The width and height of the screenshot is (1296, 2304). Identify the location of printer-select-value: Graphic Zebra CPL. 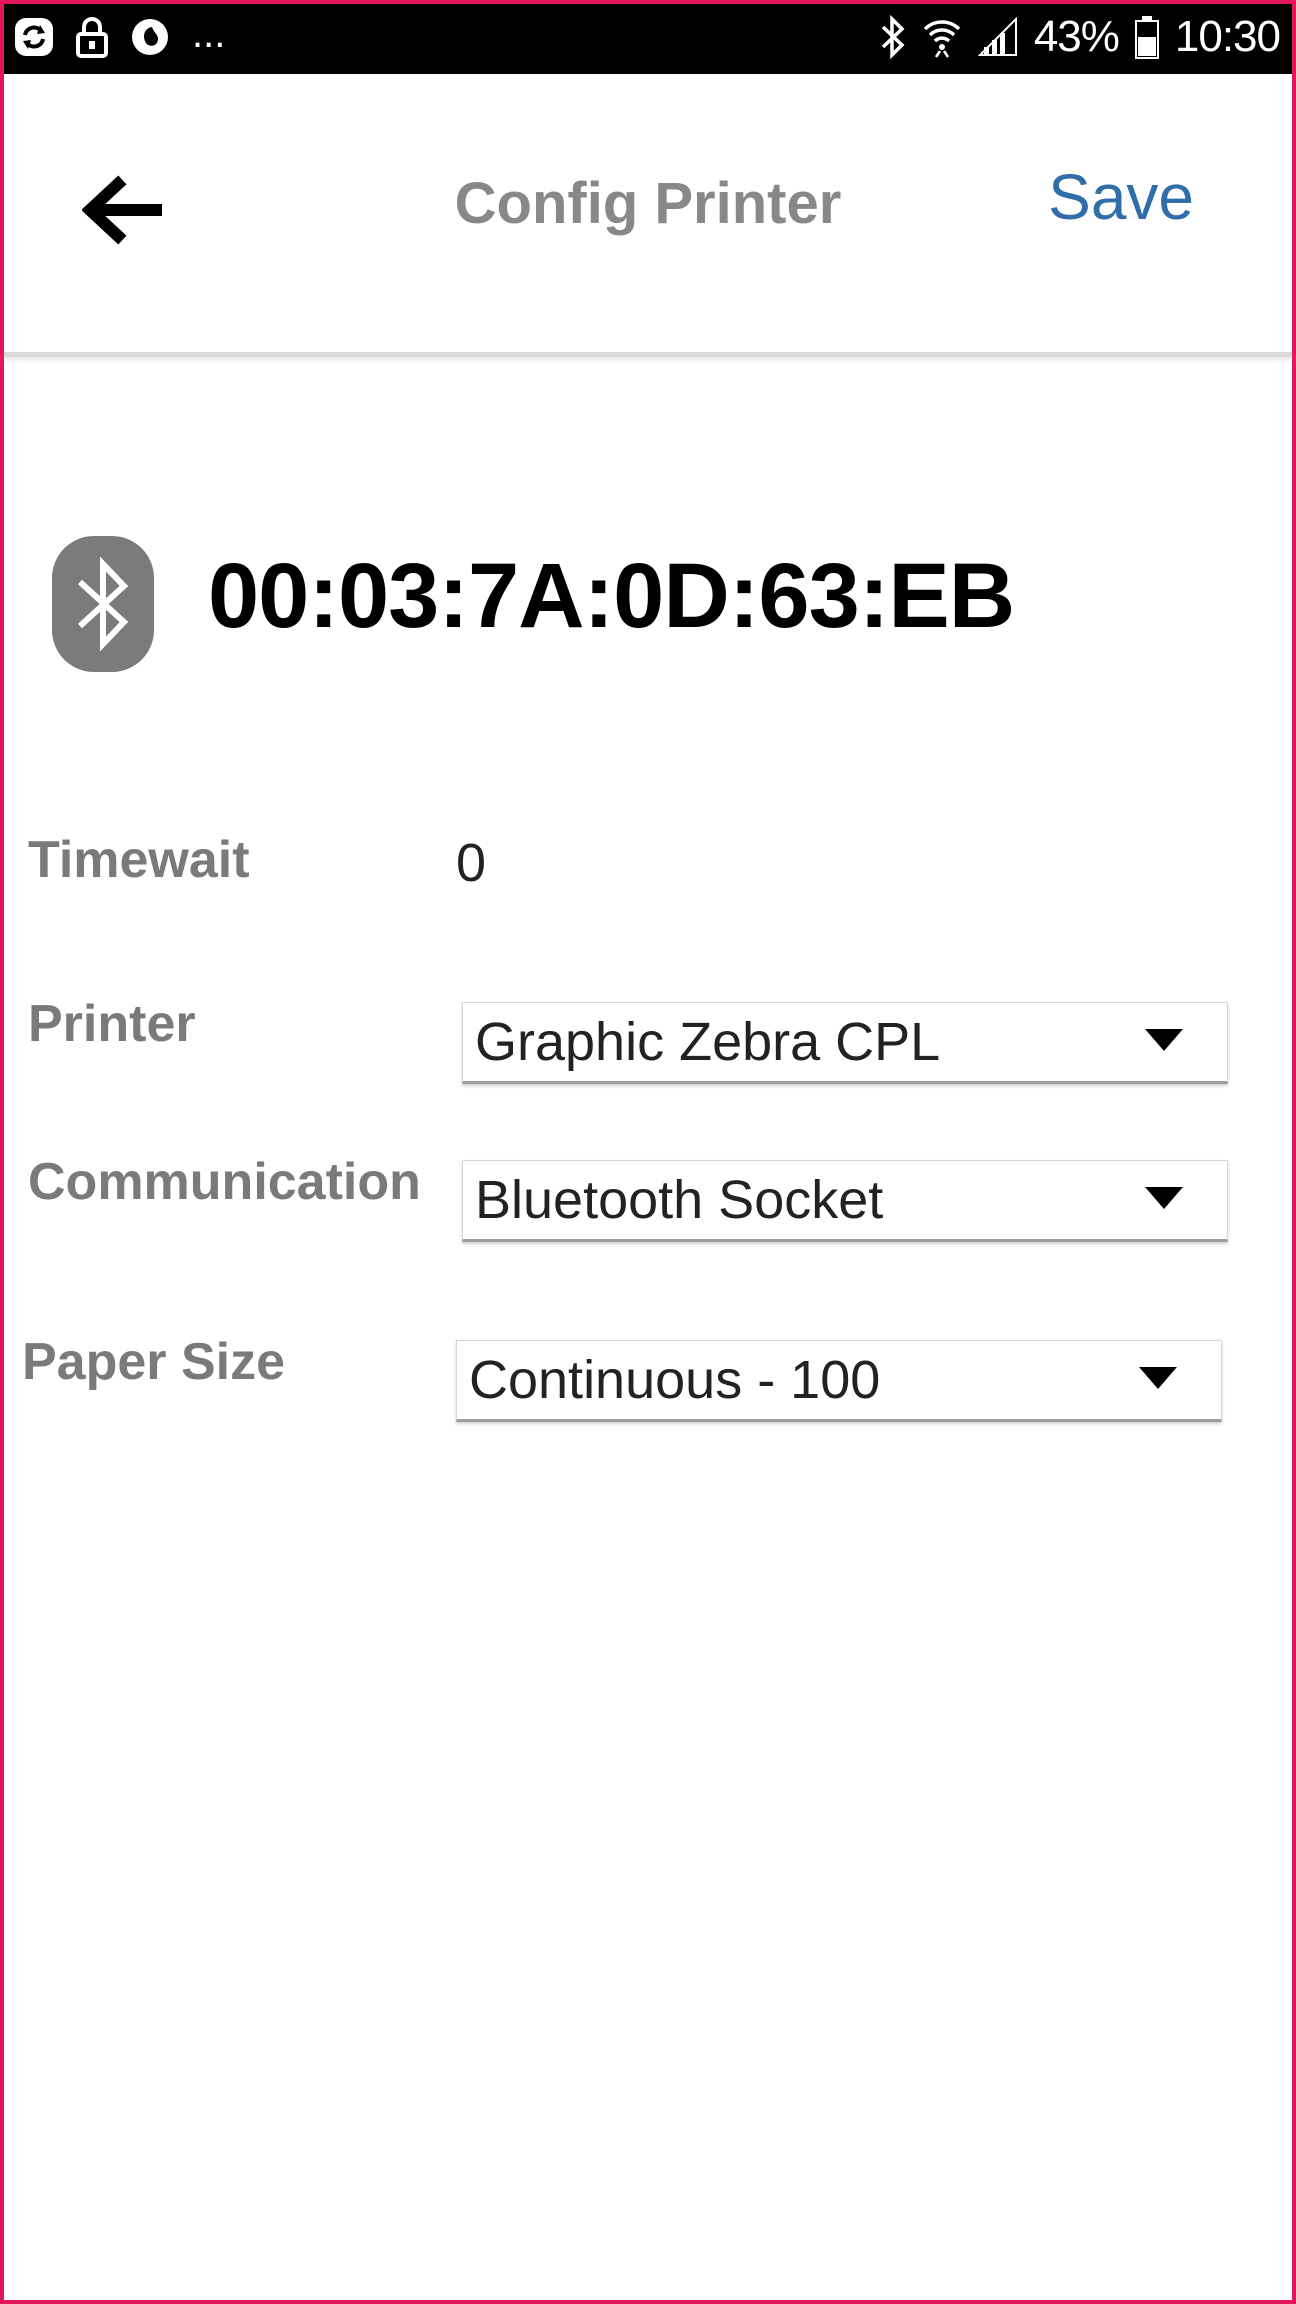
(708, 1042).